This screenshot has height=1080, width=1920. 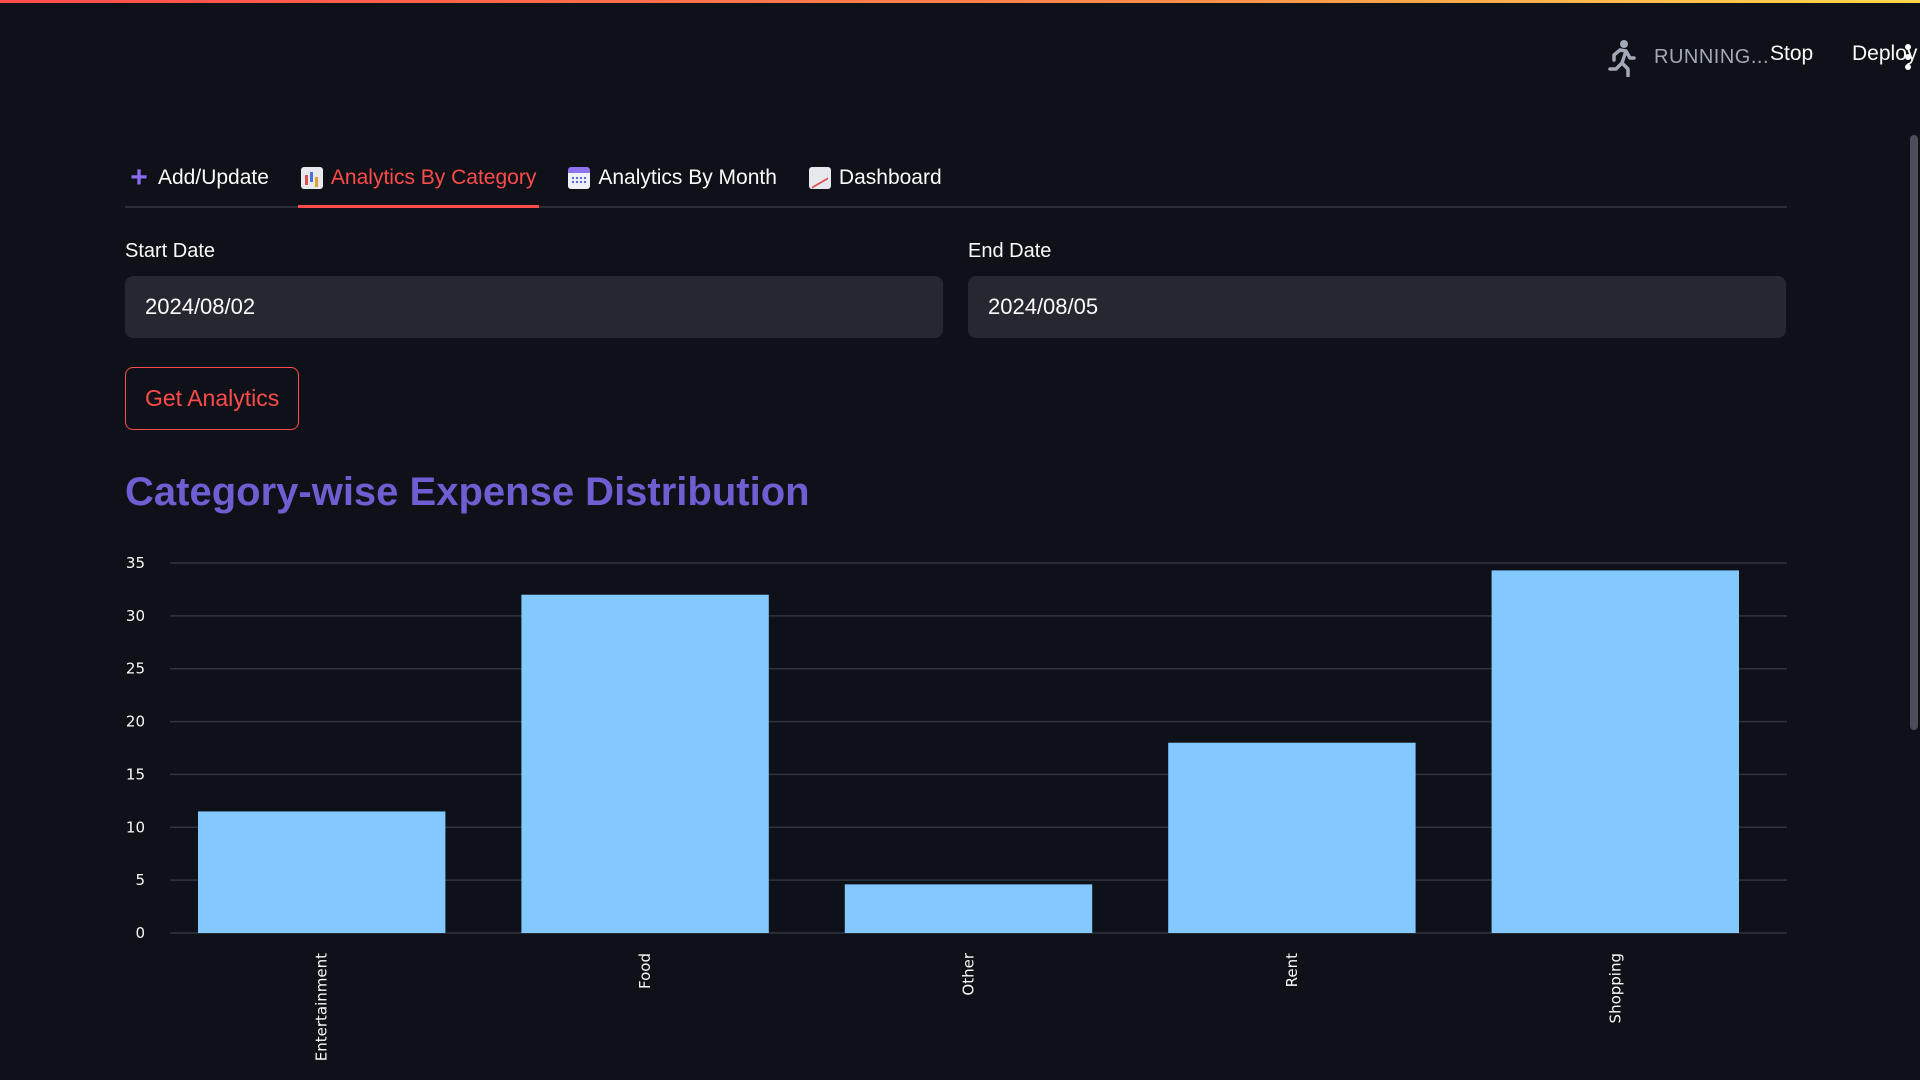 What do you see at coordinates (135, 616) in the screenshot?
I see `y-tick-label: 30` at bounding box center [135, 616].